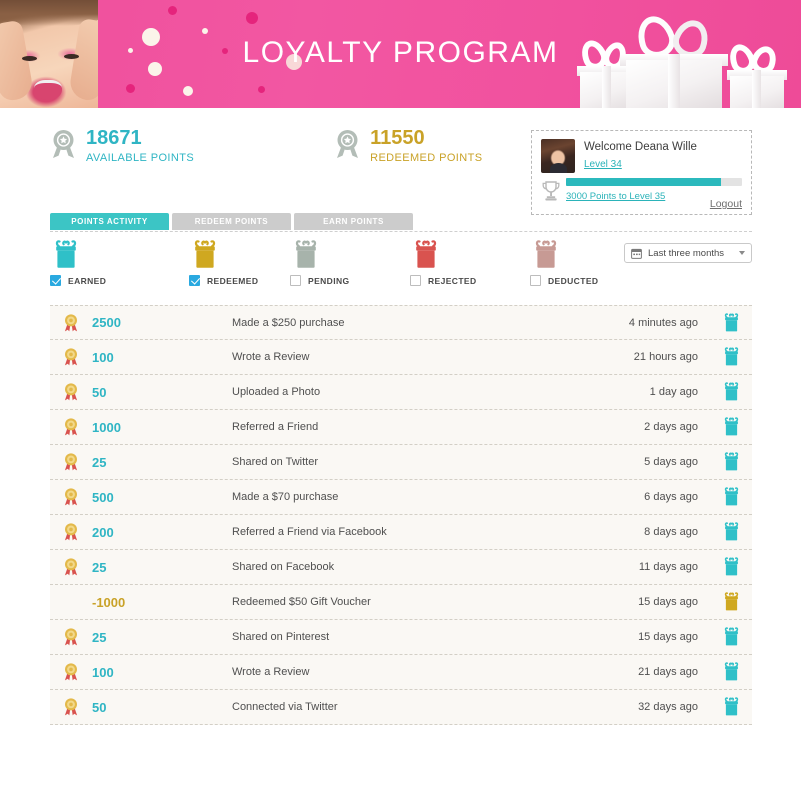 This screenshot has width=801, height=801. Describe the element at coordinates (673, 392) in the screenshot. I see `row-time: 1 day ago` at that location.